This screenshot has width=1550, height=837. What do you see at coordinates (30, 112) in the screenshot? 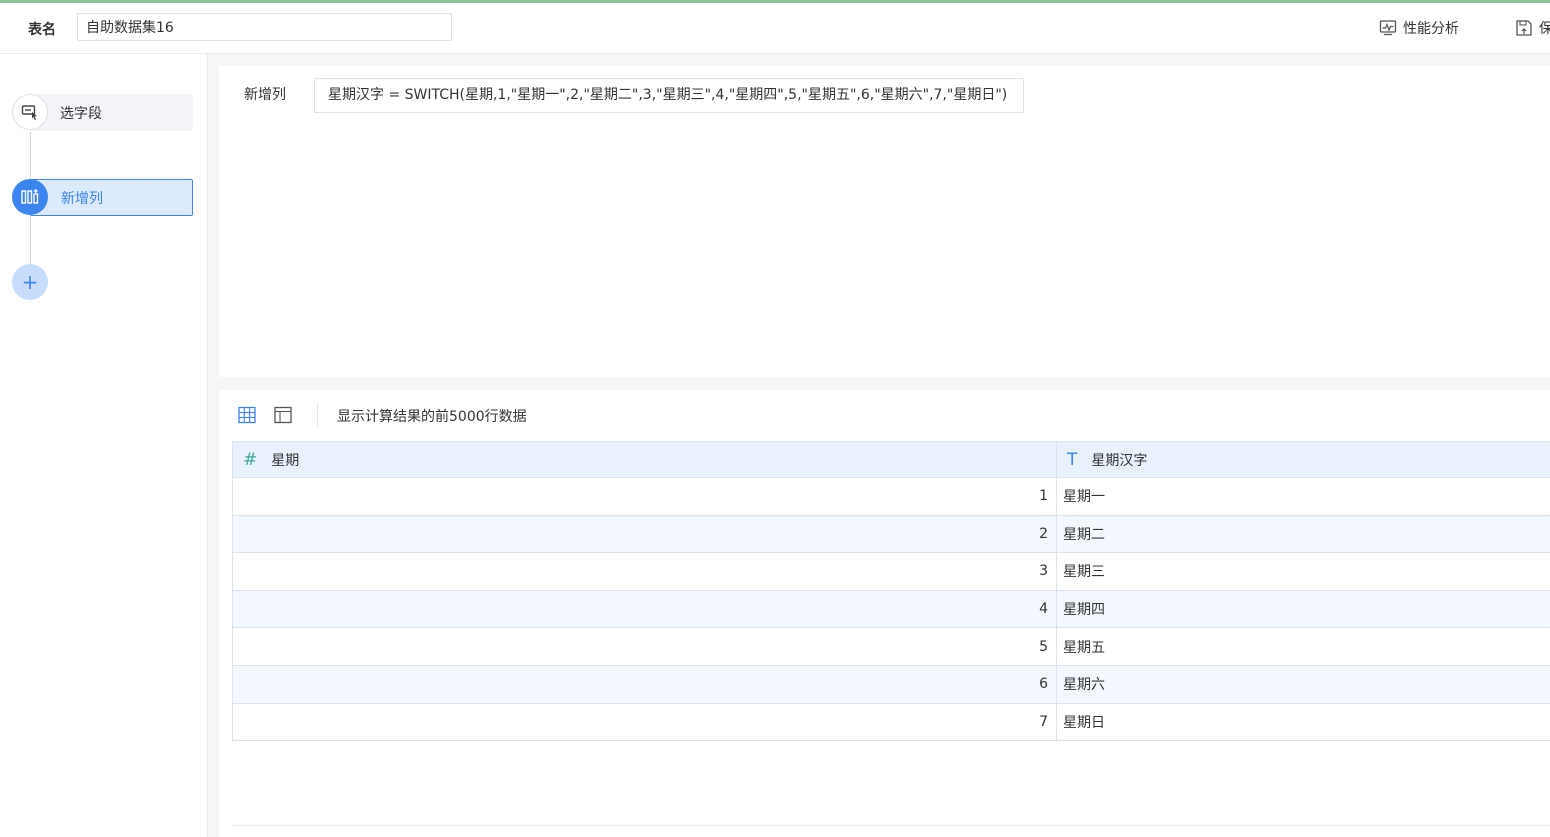
I see `select-field-icon` at bounding box center [30, 112].